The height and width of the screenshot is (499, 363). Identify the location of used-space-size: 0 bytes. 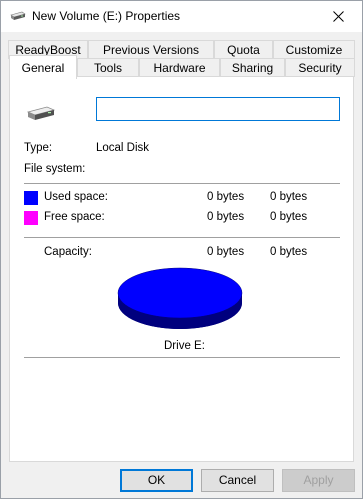
(289, 197).